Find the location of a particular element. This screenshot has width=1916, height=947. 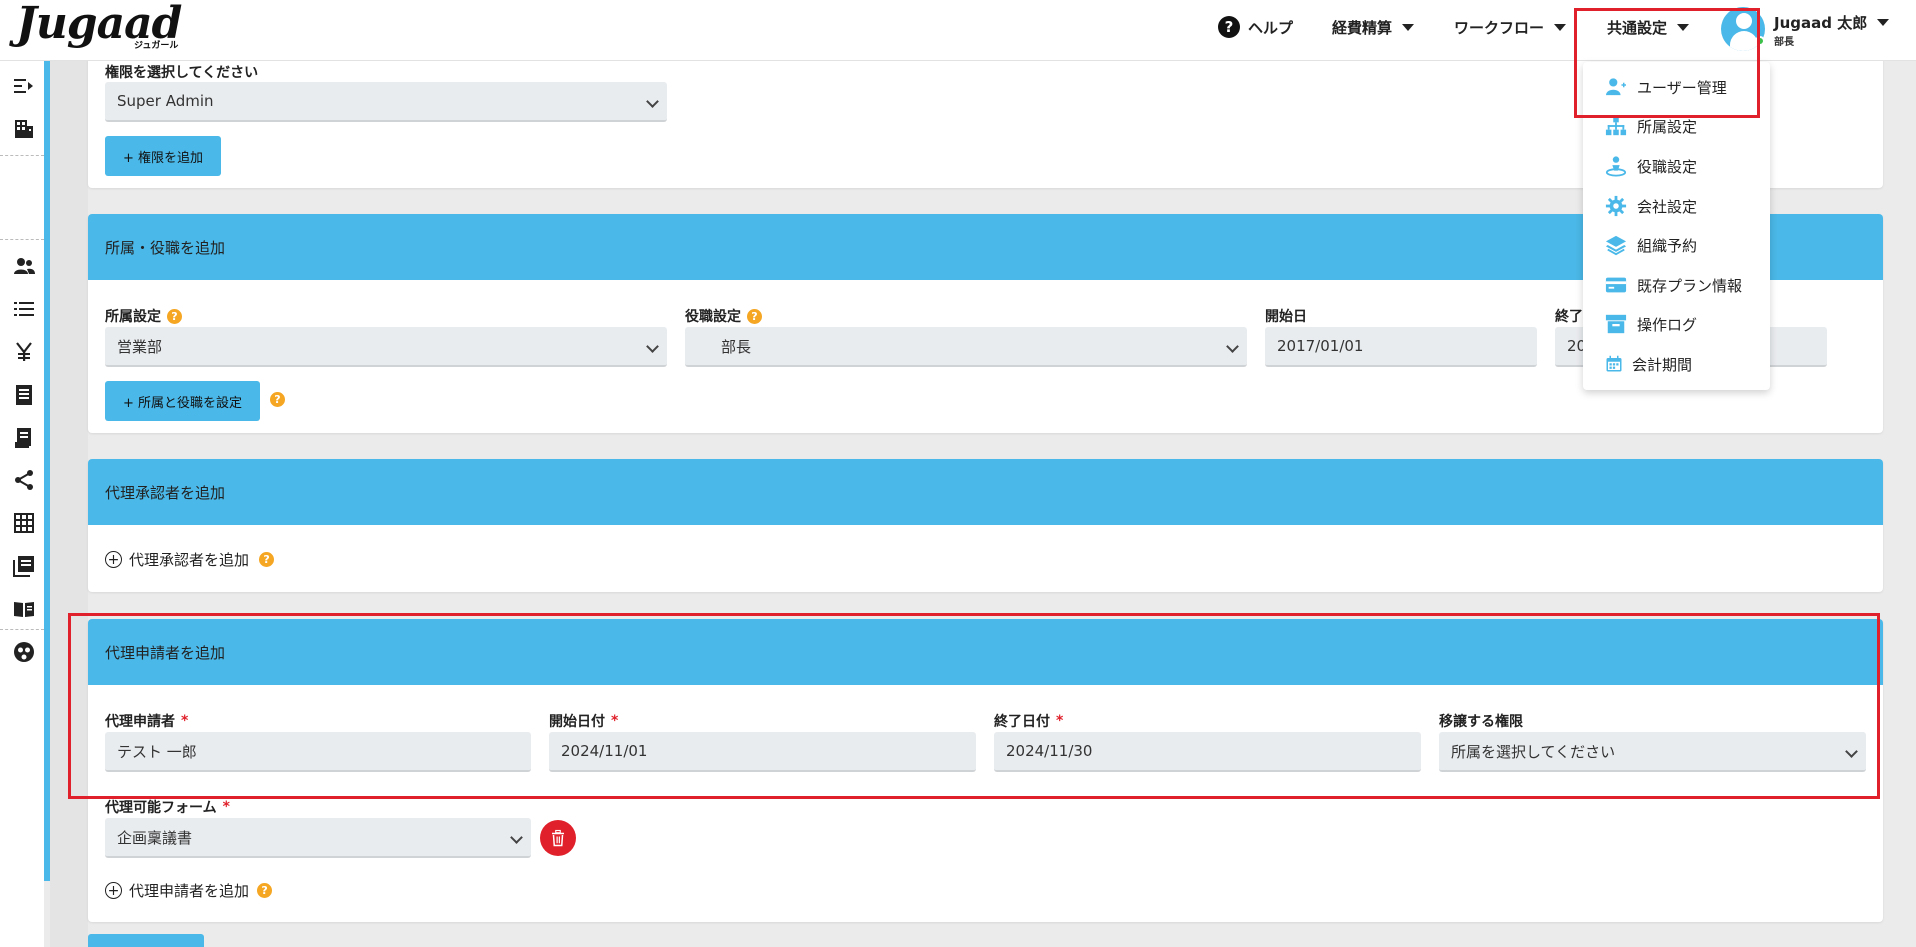

start-date-value: 2017/01/01 is located at coordinates (1320, 346).